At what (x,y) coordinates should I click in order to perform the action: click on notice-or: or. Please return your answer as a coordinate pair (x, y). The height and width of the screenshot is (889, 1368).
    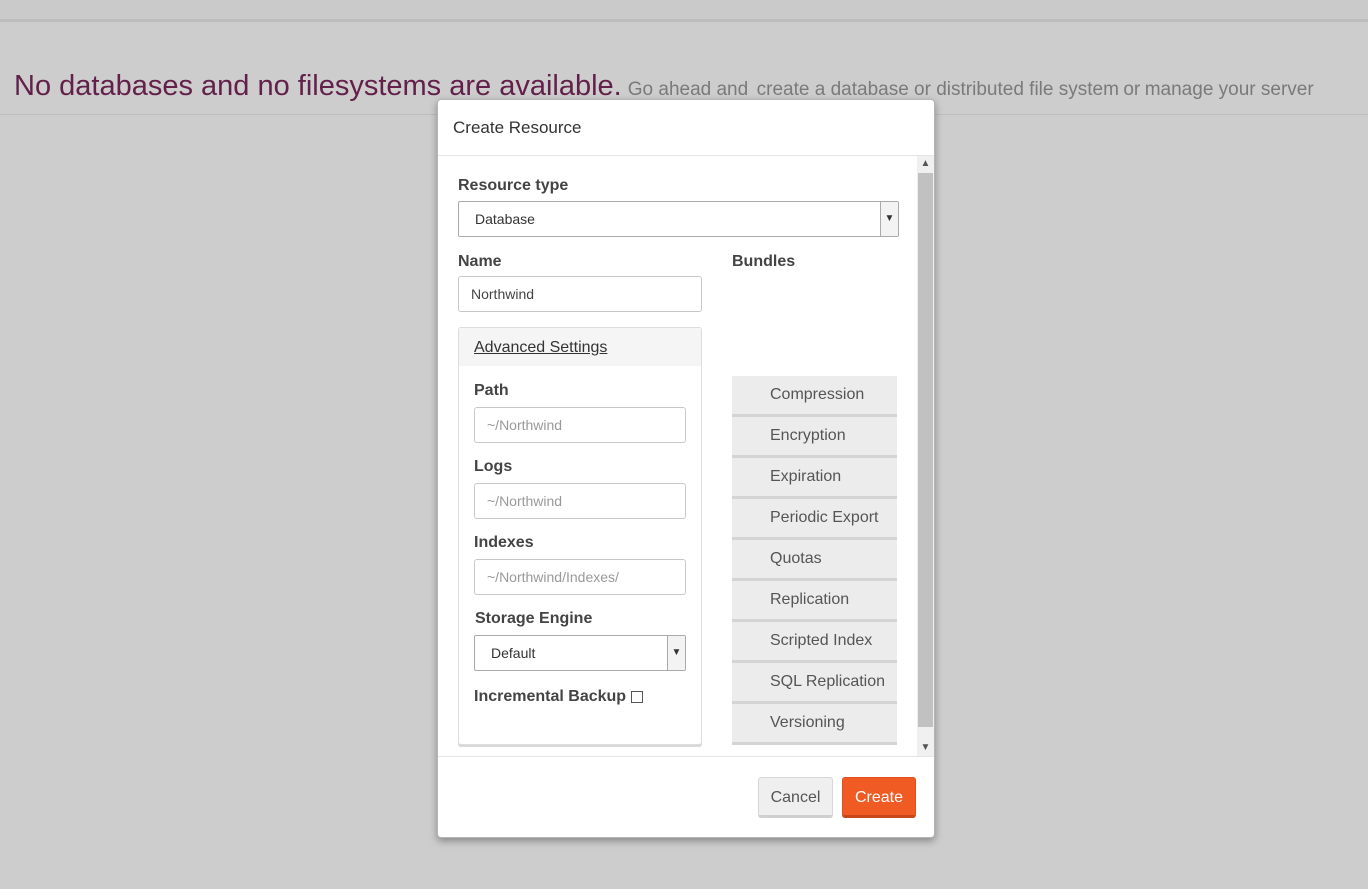
    Looking at the image, I should click on (1132, 89).